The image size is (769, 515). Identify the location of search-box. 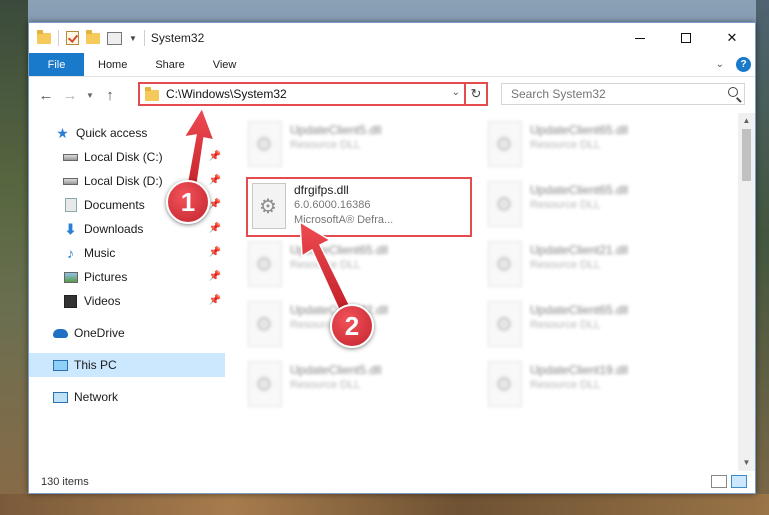
(623, 94).